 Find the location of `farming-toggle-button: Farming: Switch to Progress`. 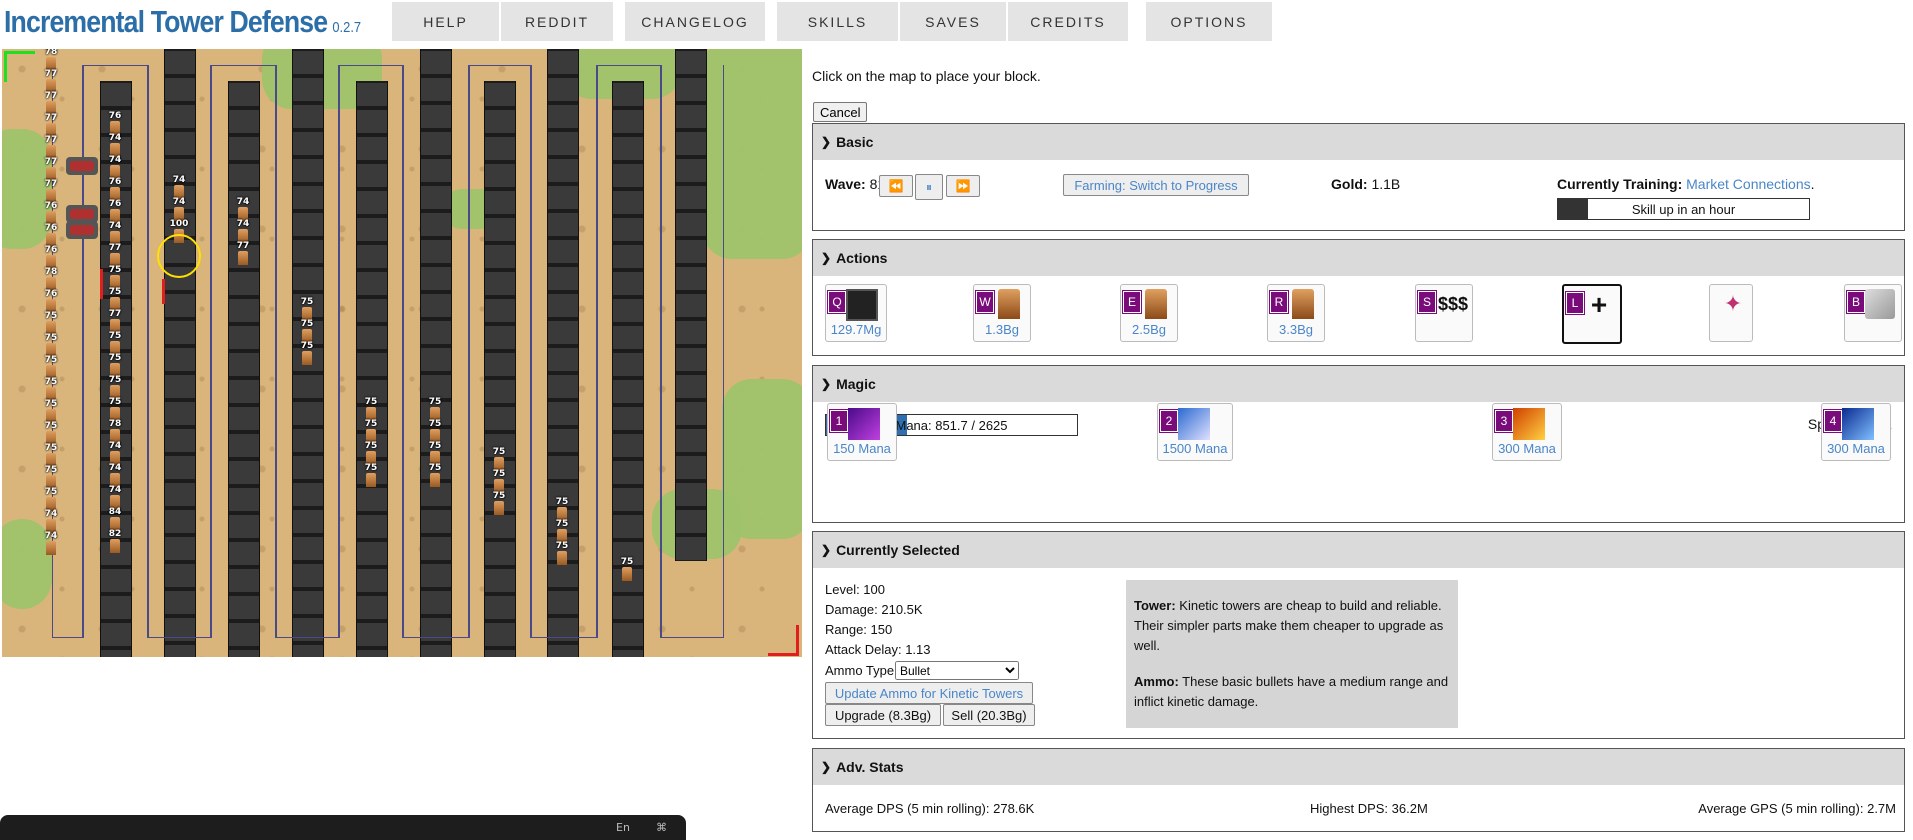

farming-toggle-button: Farming: Switch to Progress is located at coordinates (1156, 185).